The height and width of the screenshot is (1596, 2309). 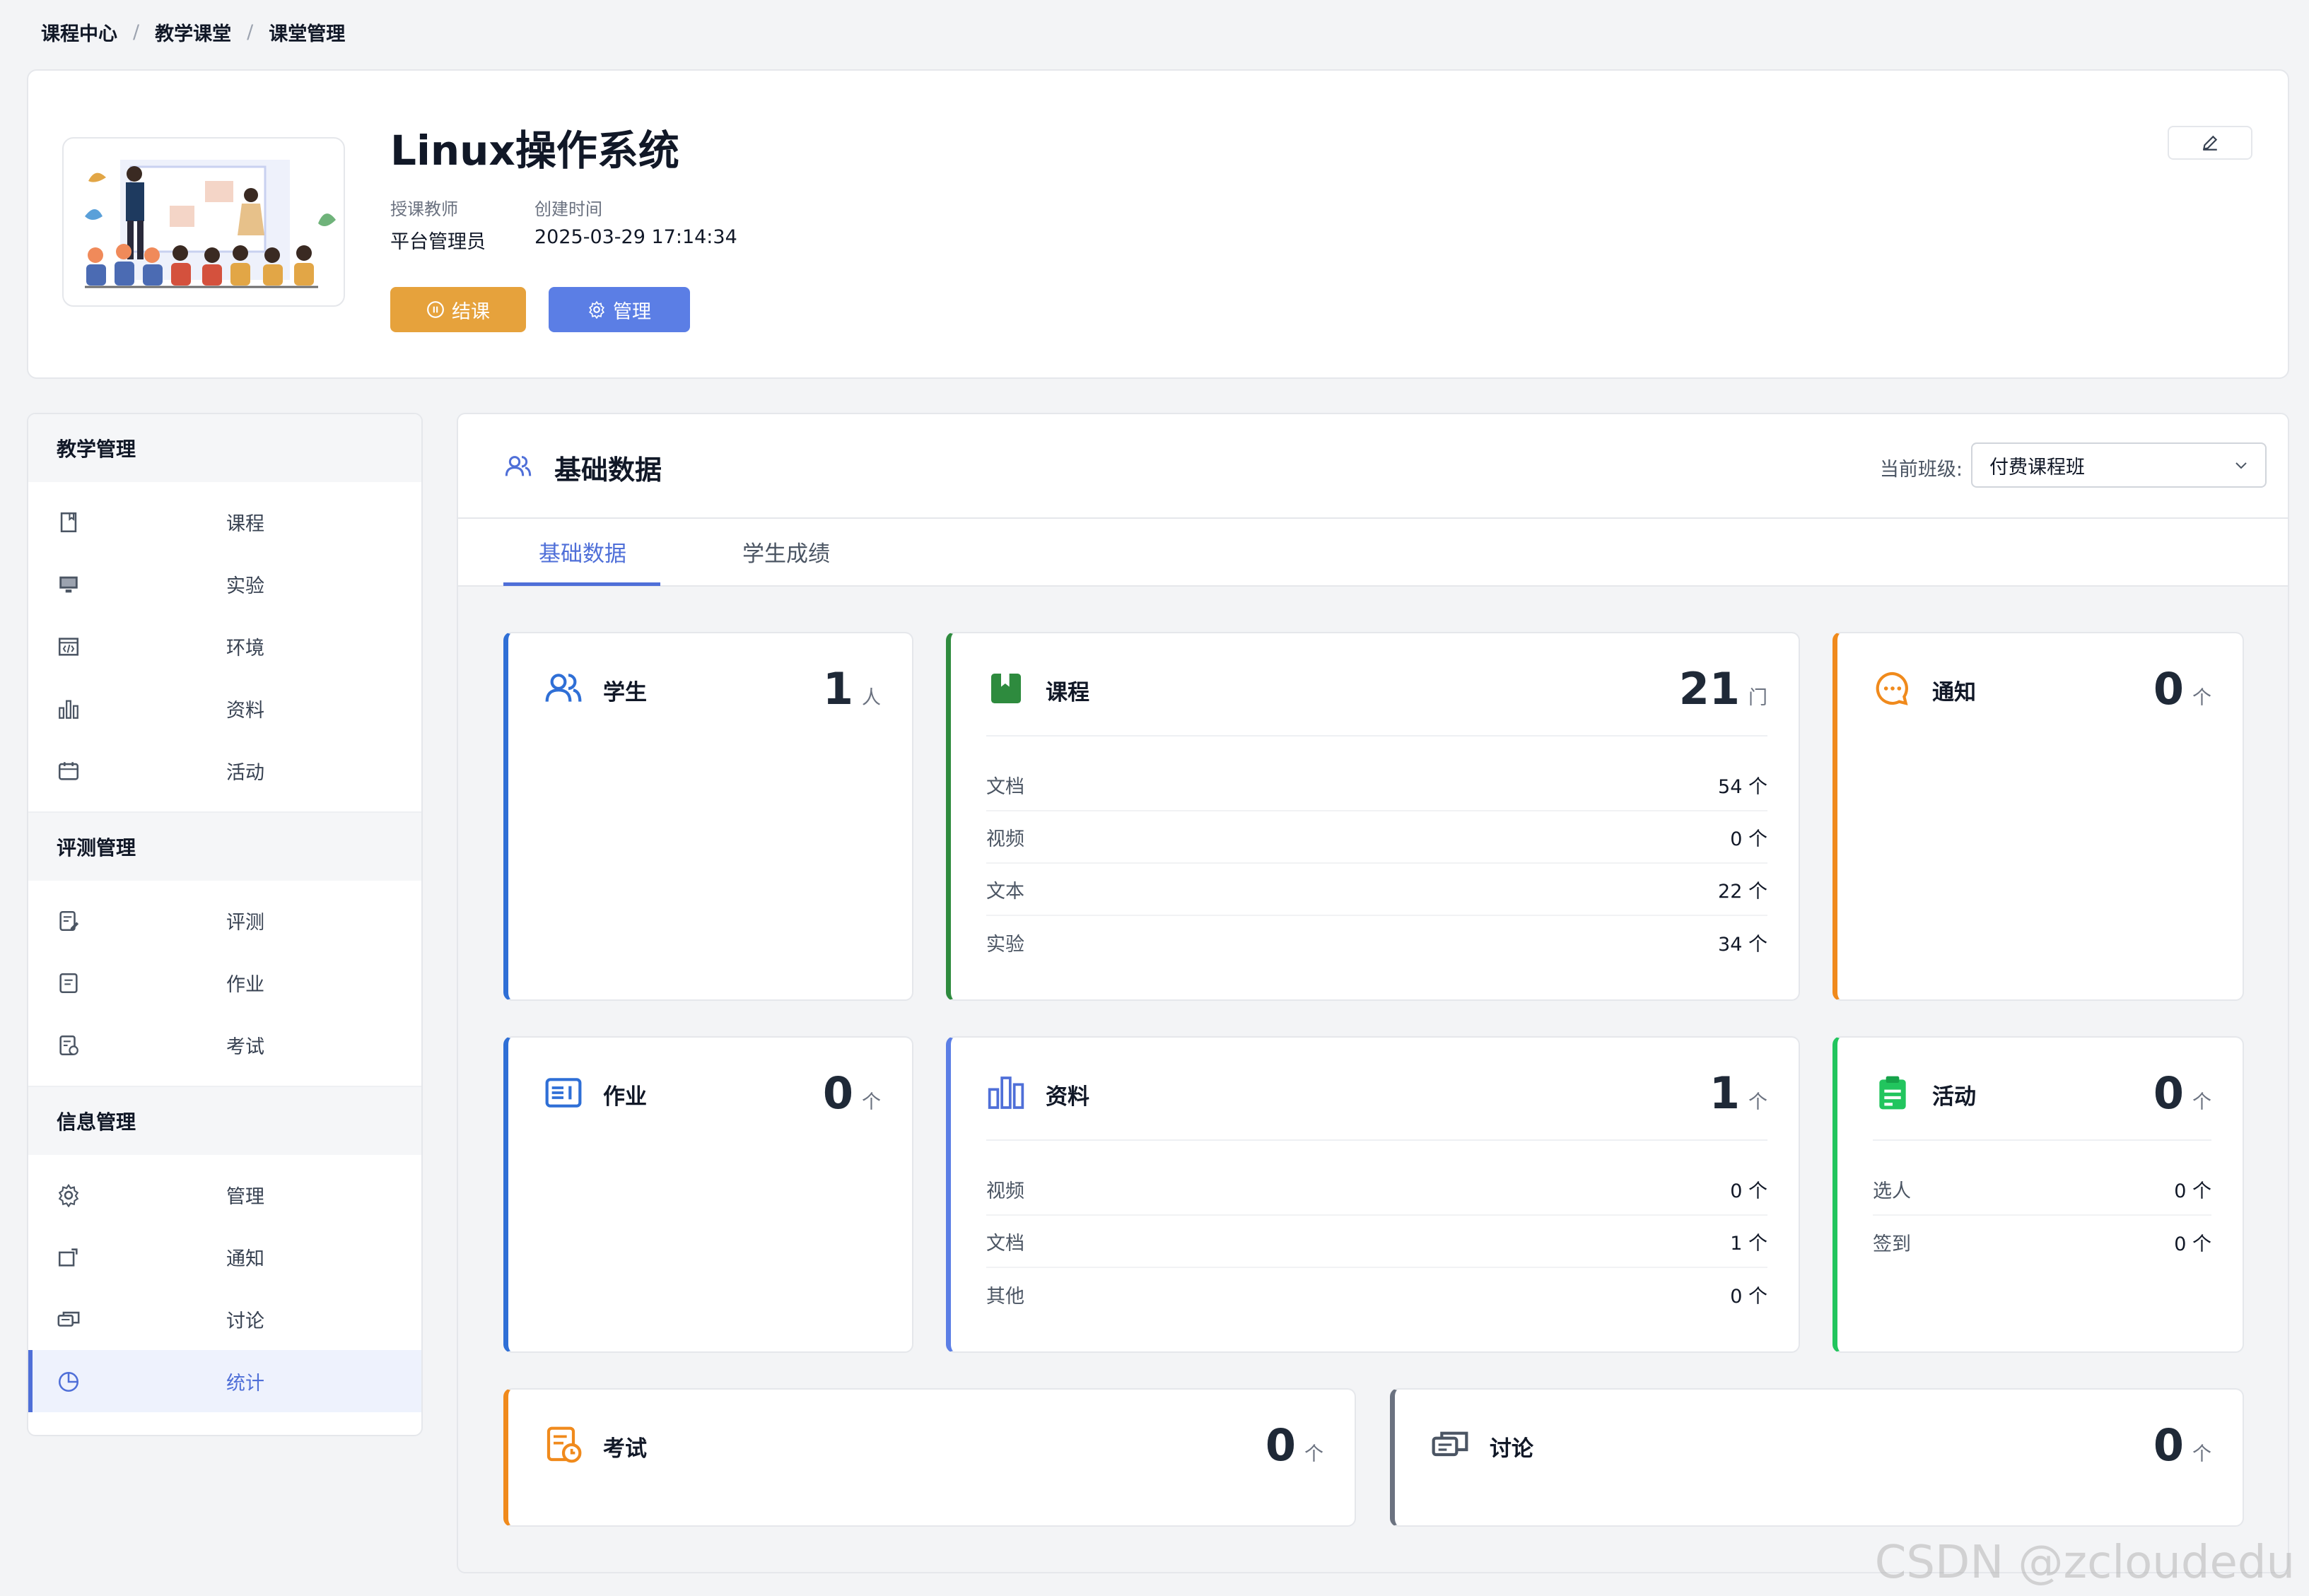 I want to click on class-select: 付费课程班, so click(x=2119, y=465).